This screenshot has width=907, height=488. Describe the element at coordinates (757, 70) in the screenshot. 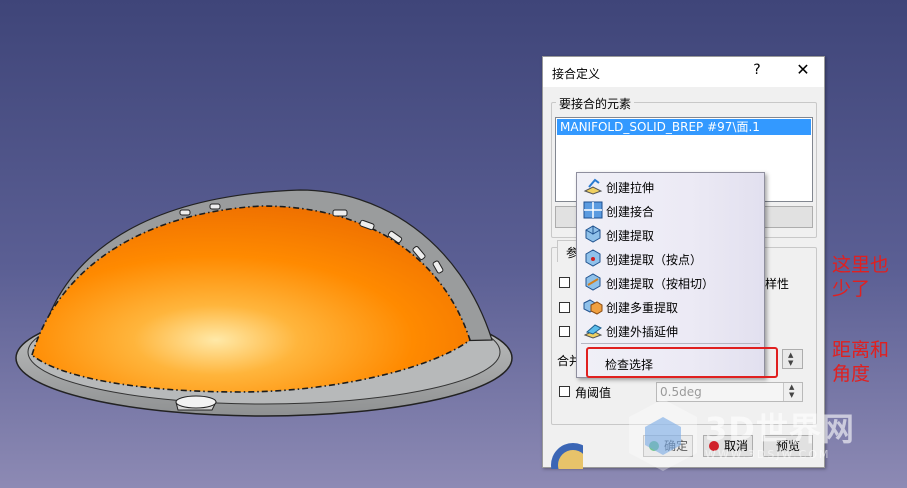

I see `help-button: ?` at that location.